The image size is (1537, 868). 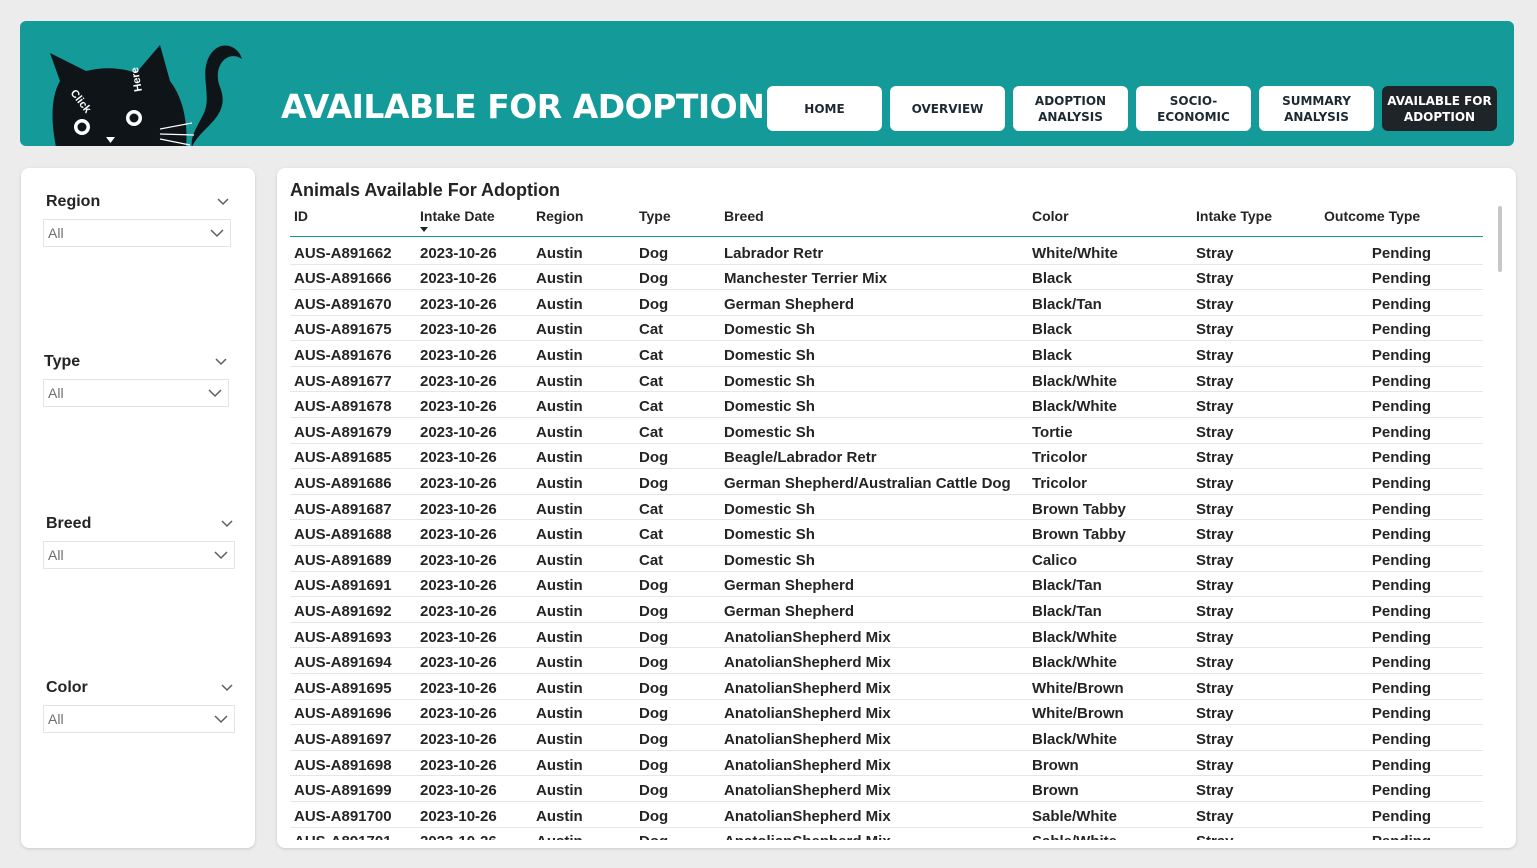 What do you see at coordinates (139, 555) in the screenshot?
I see `breed-dropdown: All` at bounding box center [139, 555].